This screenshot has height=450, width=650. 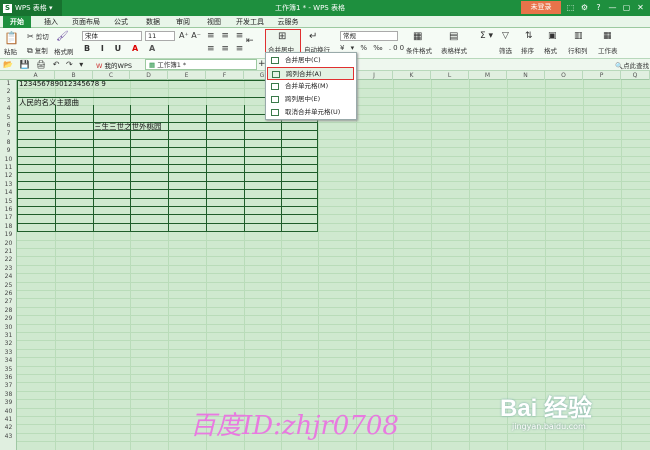 What do you see at coordinates (8, 235) in the screenshot?
I see `row-header: 19` at bounding box center [8, 235].